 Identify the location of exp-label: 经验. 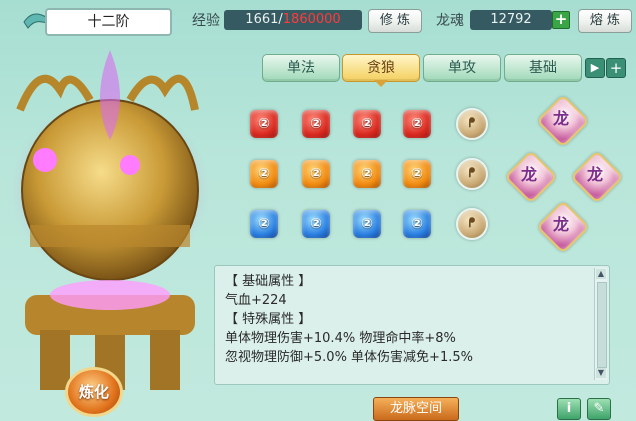
(206, 21).